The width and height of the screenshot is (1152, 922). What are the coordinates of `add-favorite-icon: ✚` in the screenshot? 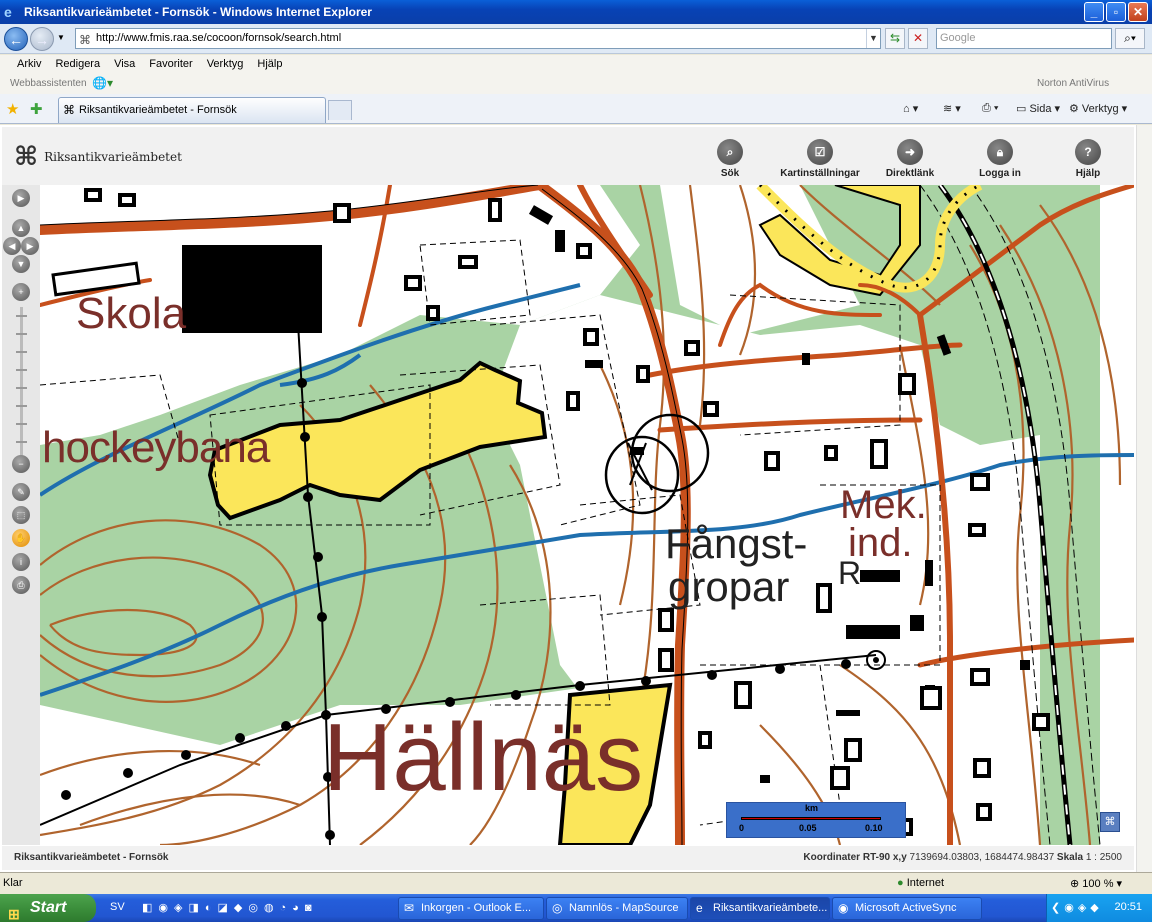 It's located at (36, 109).